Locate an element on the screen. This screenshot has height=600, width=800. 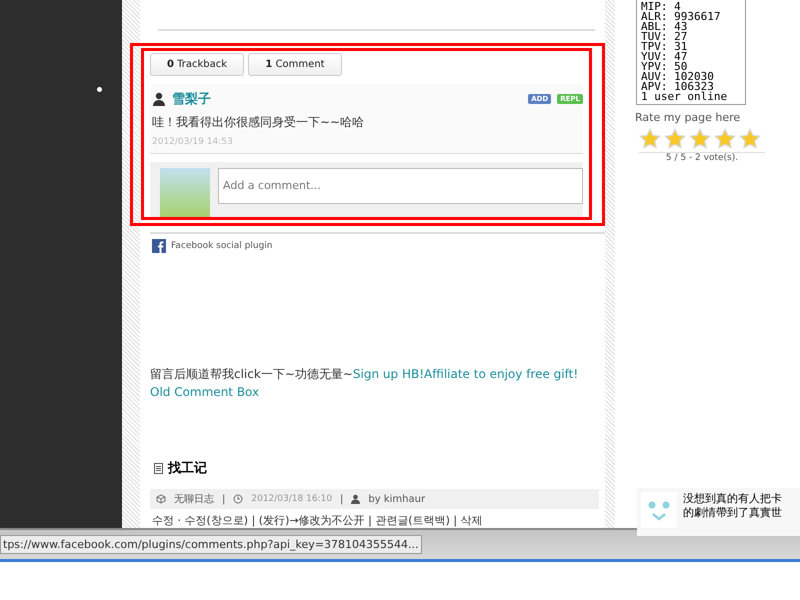
stats-line: TUV: 27 is located at coordinates (664, 37).